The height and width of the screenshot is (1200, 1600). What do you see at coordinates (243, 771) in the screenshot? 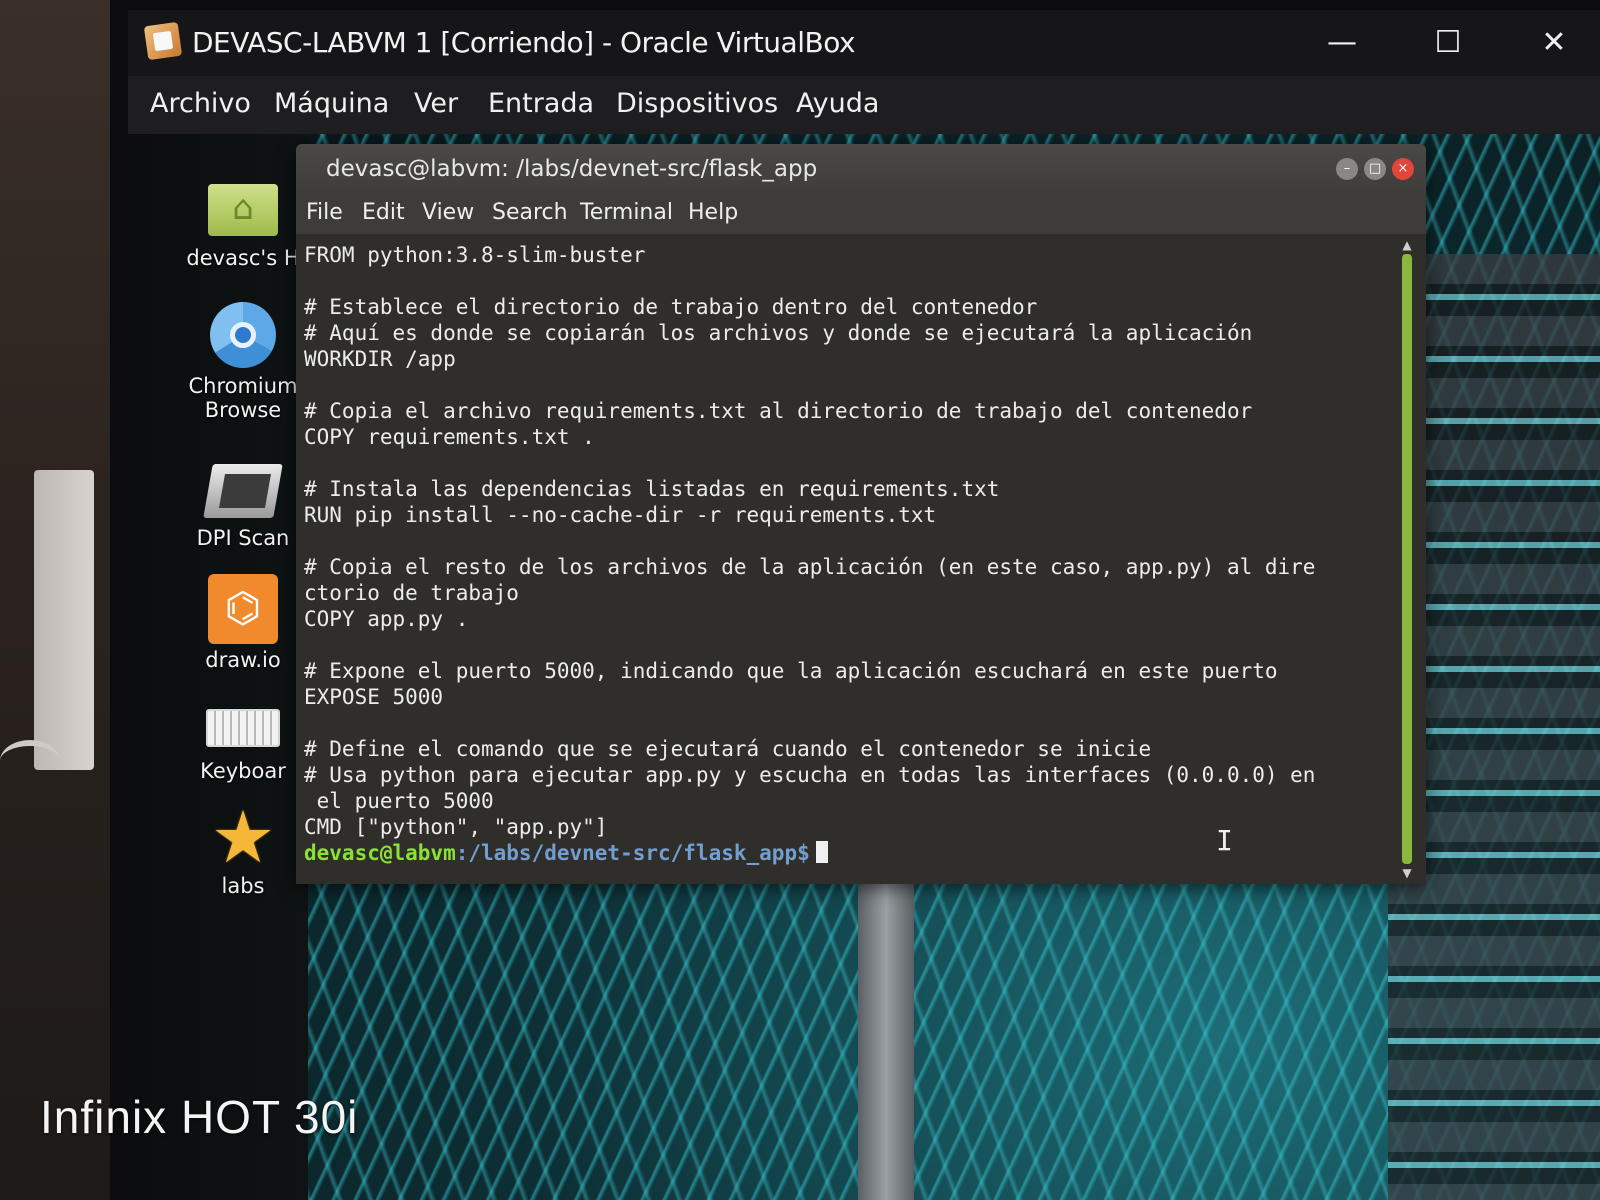
I see `desktop-icon-label: Keyboar` at bounding box center [243, 771].